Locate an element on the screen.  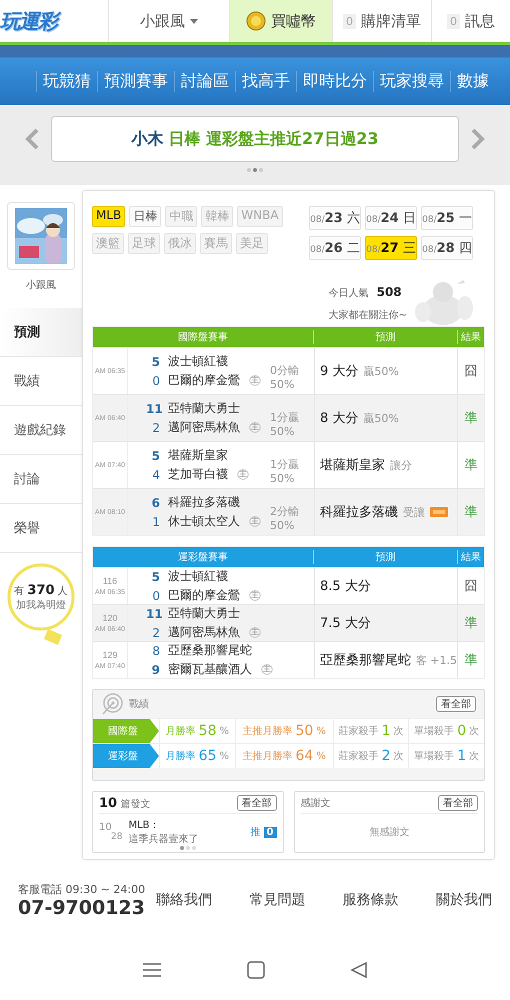
score: 11 is located at coordinates (153, 613).